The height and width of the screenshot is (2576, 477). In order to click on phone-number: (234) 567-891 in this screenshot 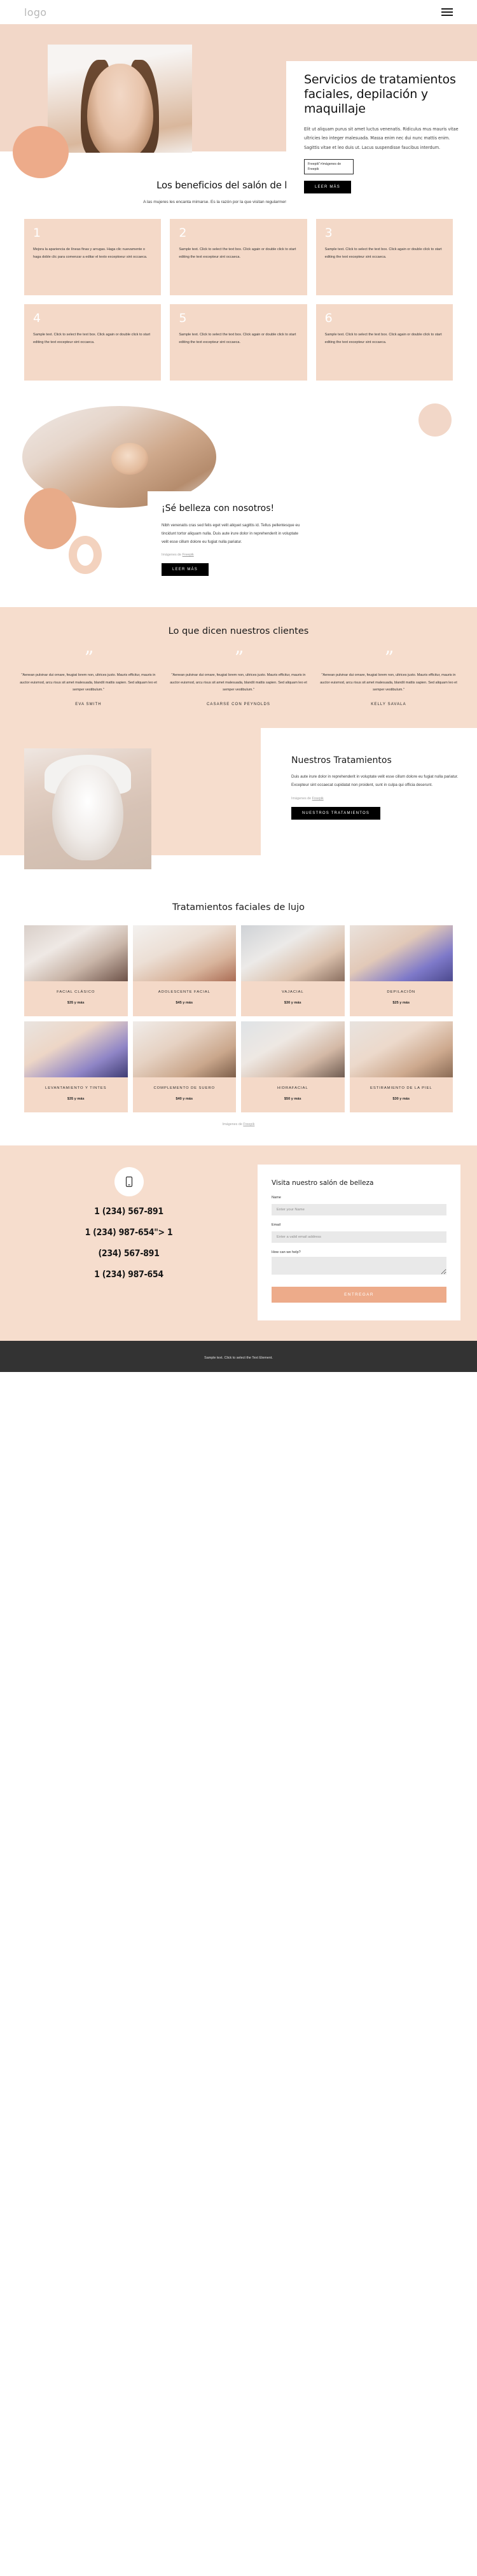, I will do `click(128, 1254)`.